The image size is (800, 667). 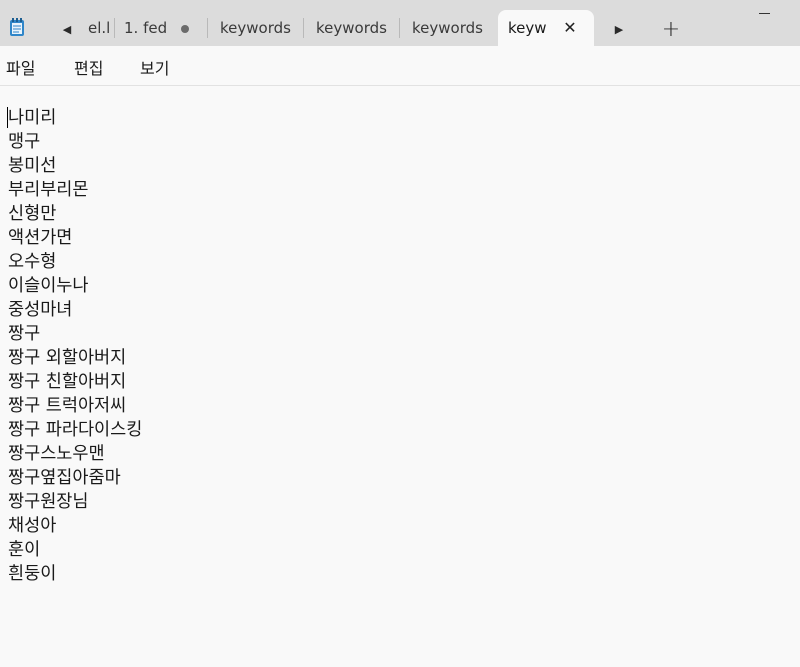 I want to click on chevron-left-icon: ◀, so click(x=67, y=29).